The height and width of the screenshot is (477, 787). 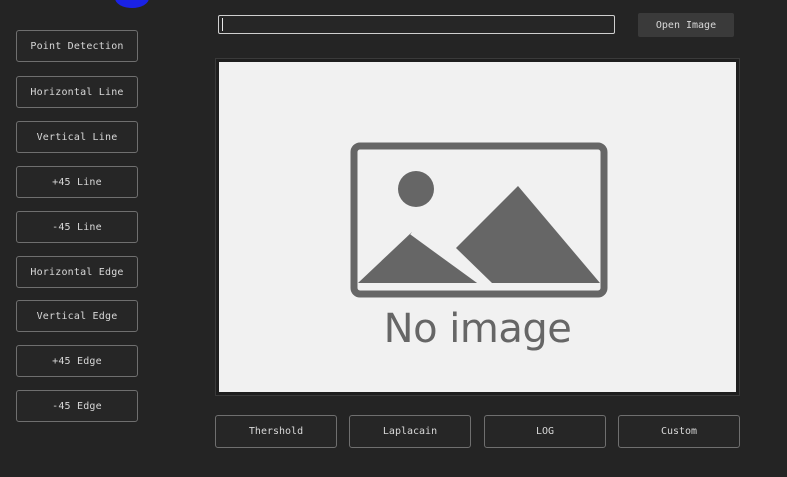 I want to click on point-detection-button: Point Detection, so click(x=77, y=46).